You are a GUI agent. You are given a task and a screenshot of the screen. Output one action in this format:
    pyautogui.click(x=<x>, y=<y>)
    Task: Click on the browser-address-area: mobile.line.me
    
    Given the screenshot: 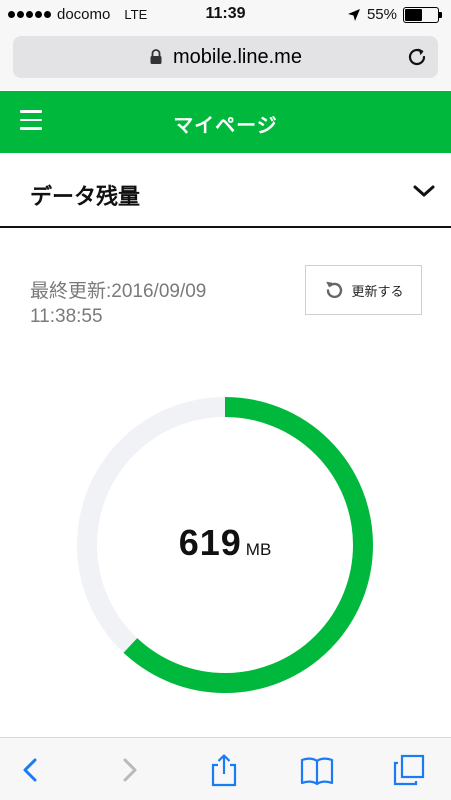 What is the action you would take?
    pyautogui.click(x=225, y=60)
    